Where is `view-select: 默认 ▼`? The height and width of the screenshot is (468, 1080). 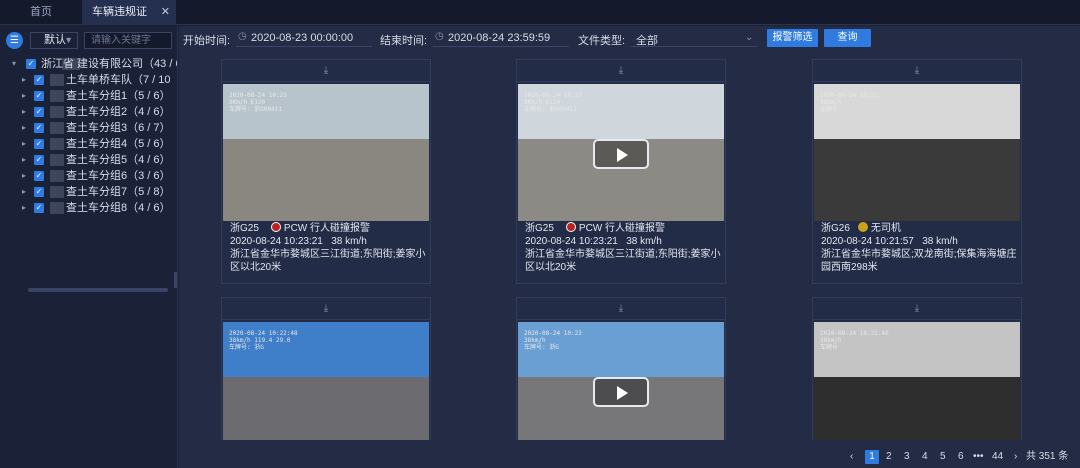
view-select: 默认 ▼ is located at coordinates (54, 40).